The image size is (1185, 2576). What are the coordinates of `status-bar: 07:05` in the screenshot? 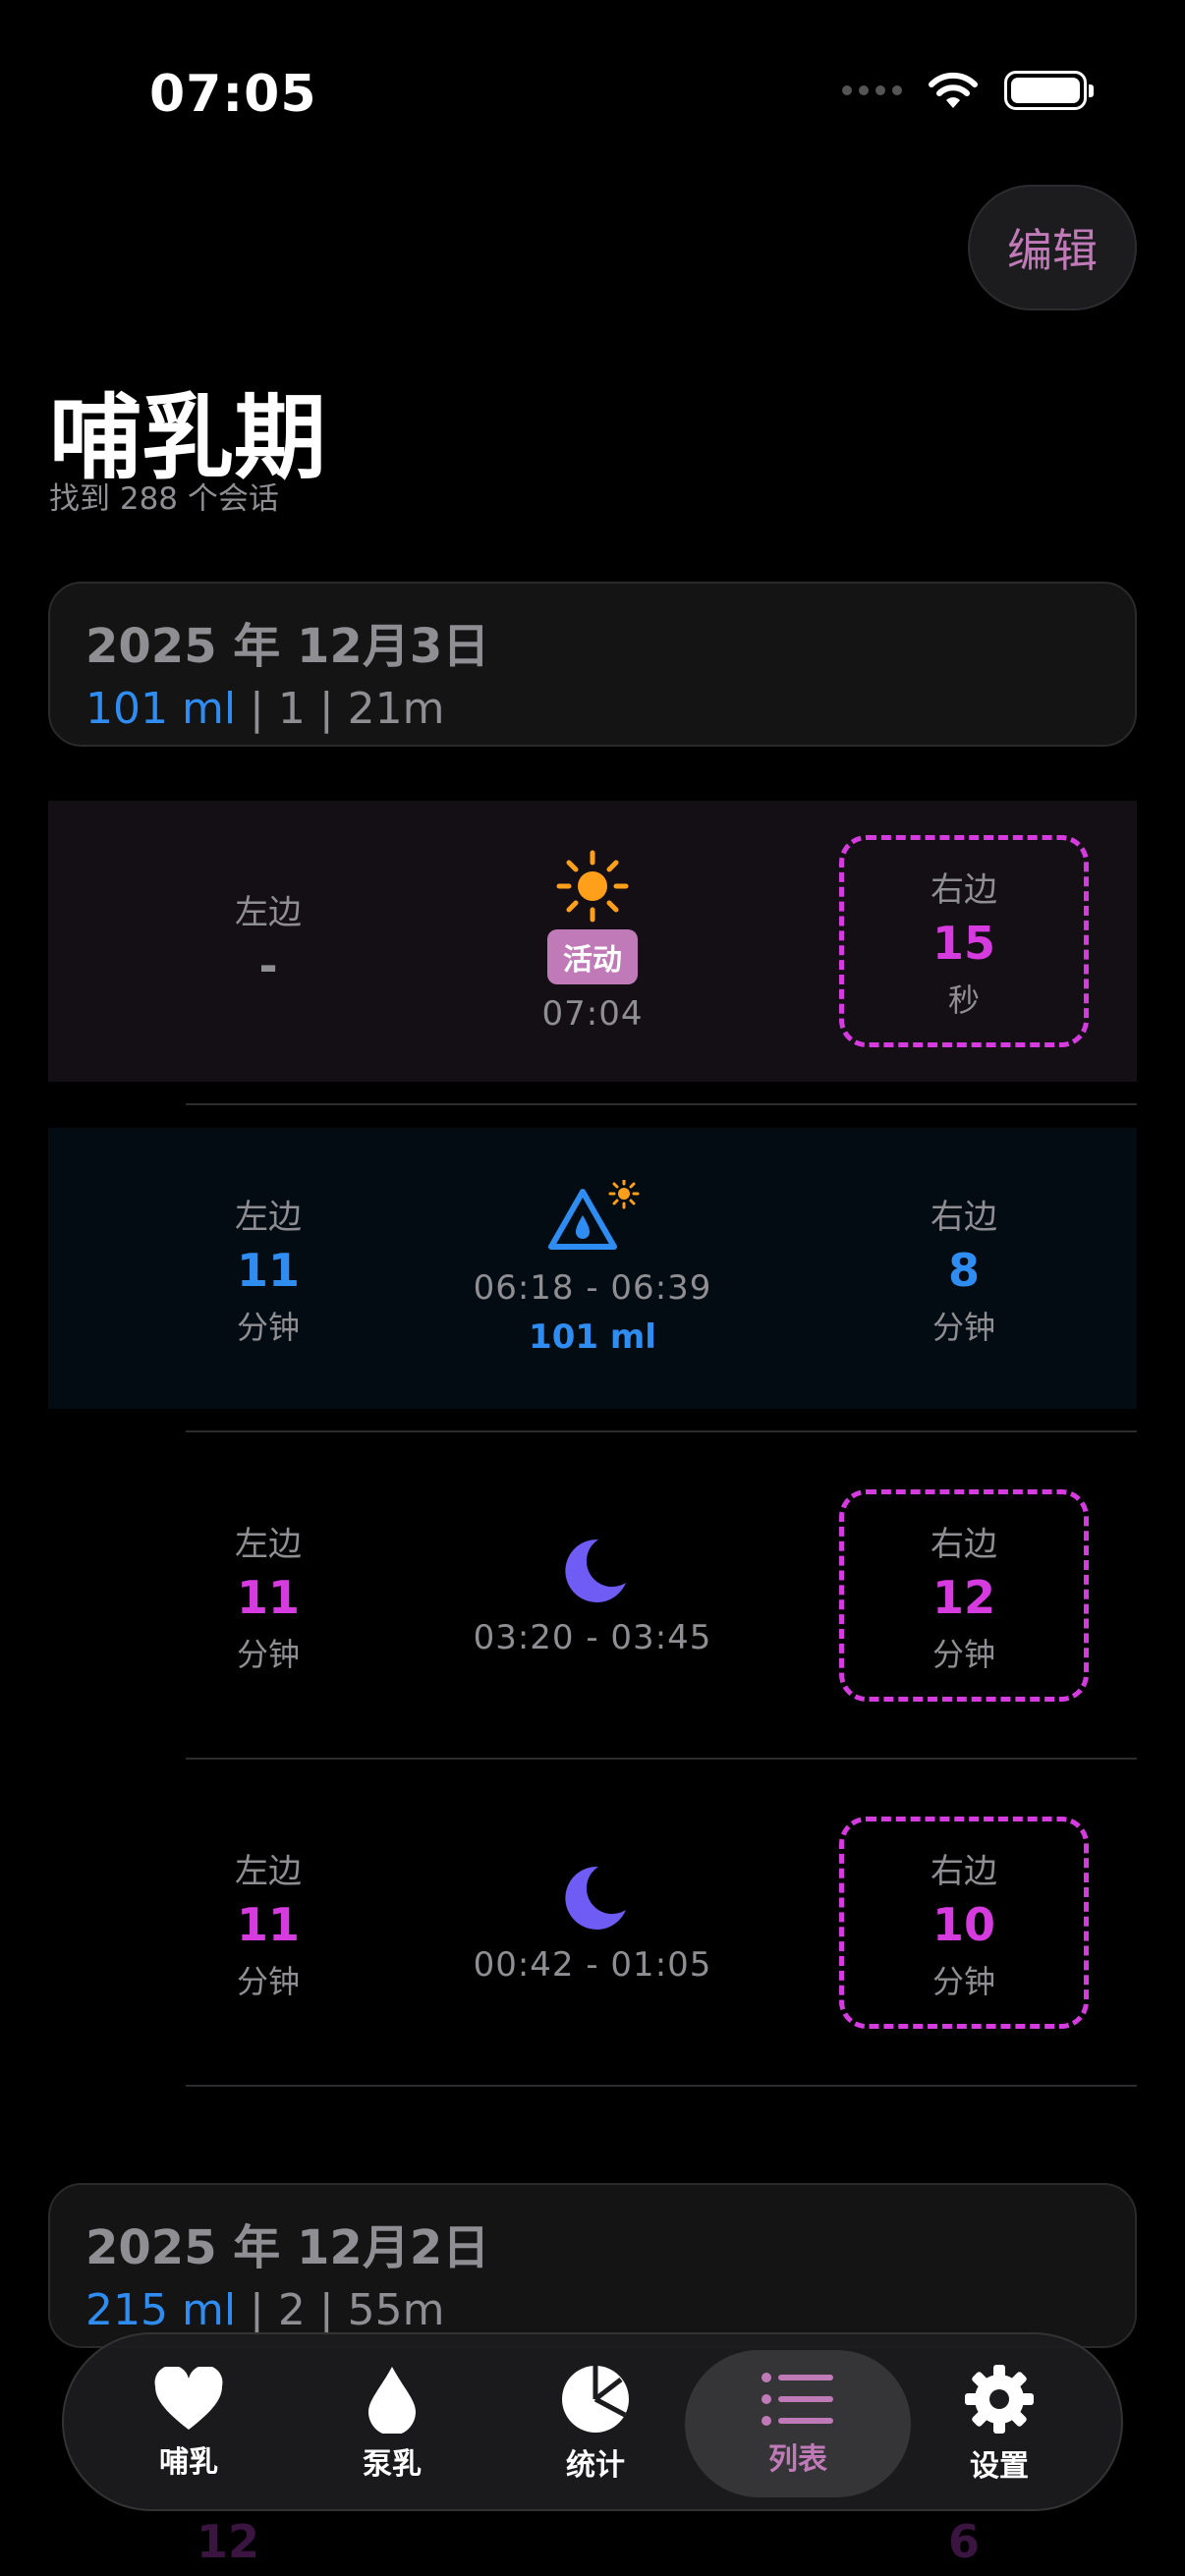 It's located at (592, 93).